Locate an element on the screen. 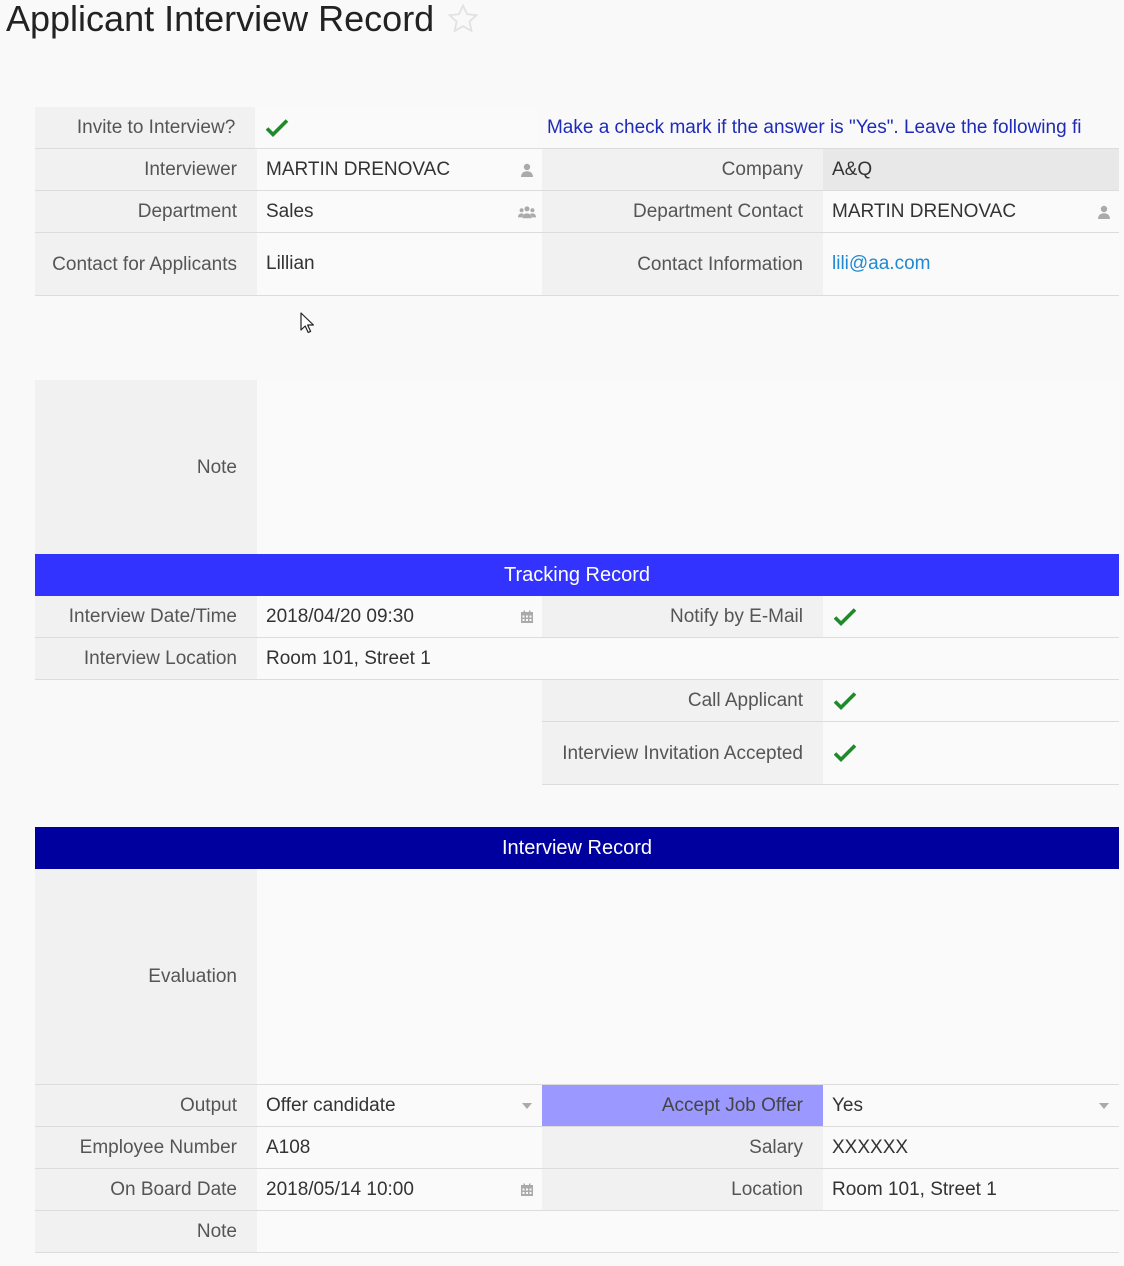 The width and height of the screenshot is (1124, 1266). invite-checkbox is located at coordinates (396, 127).